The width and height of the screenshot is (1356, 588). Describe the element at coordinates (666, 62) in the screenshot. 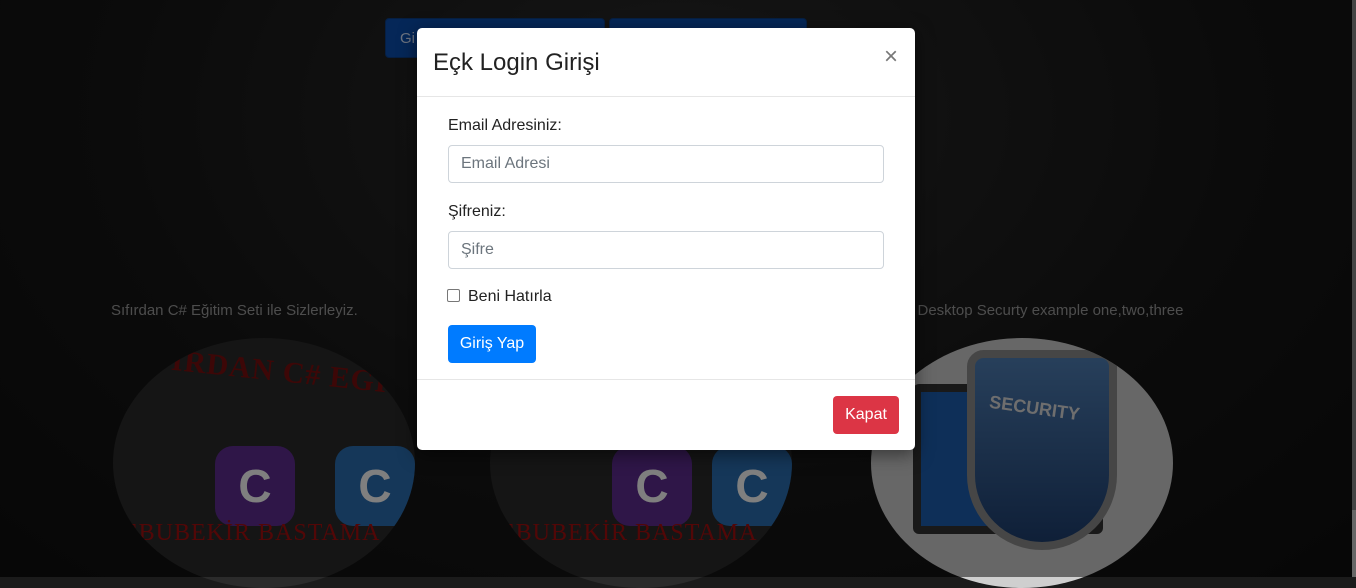

I see `modal-header: Eçk Login Girişi ×` at that location.